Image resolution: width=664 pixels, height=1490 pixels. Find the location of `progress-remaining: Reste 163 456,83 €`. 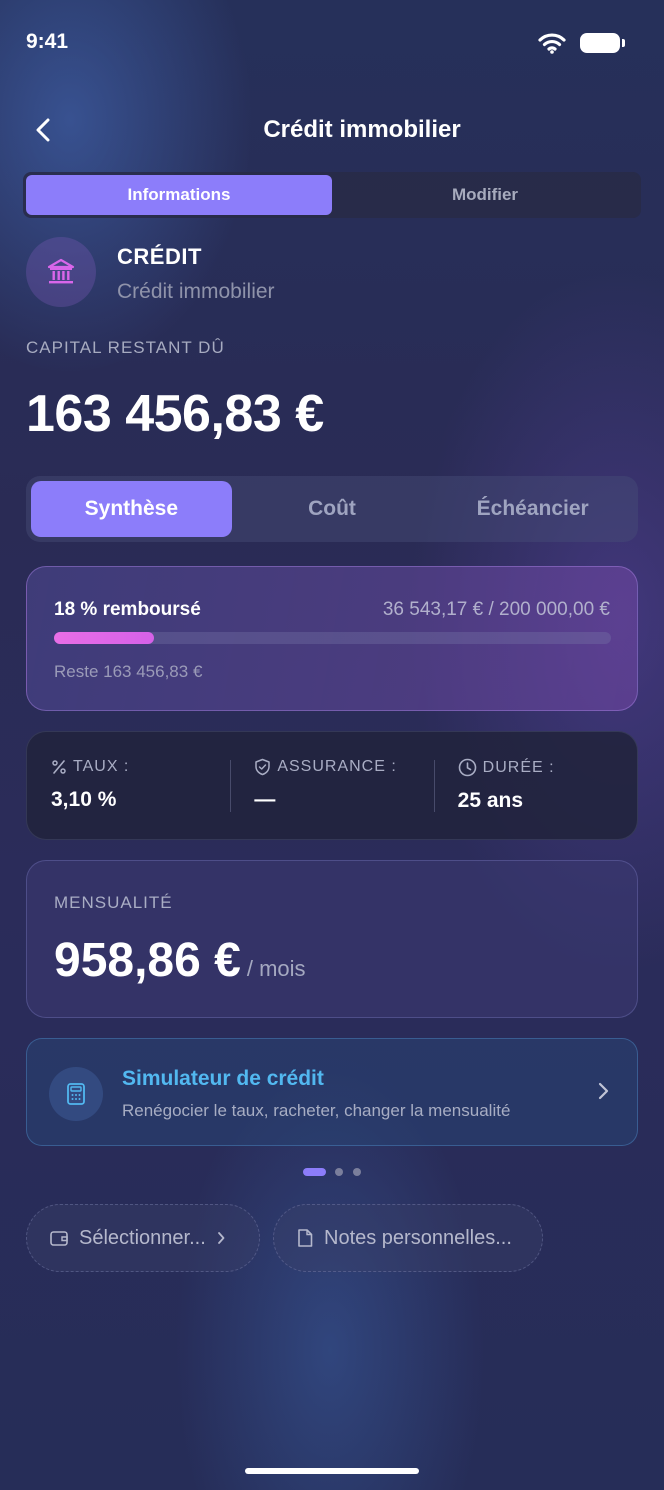

progress-remaining: Reste 163 456,83 € is located at coordinates (128, 671).